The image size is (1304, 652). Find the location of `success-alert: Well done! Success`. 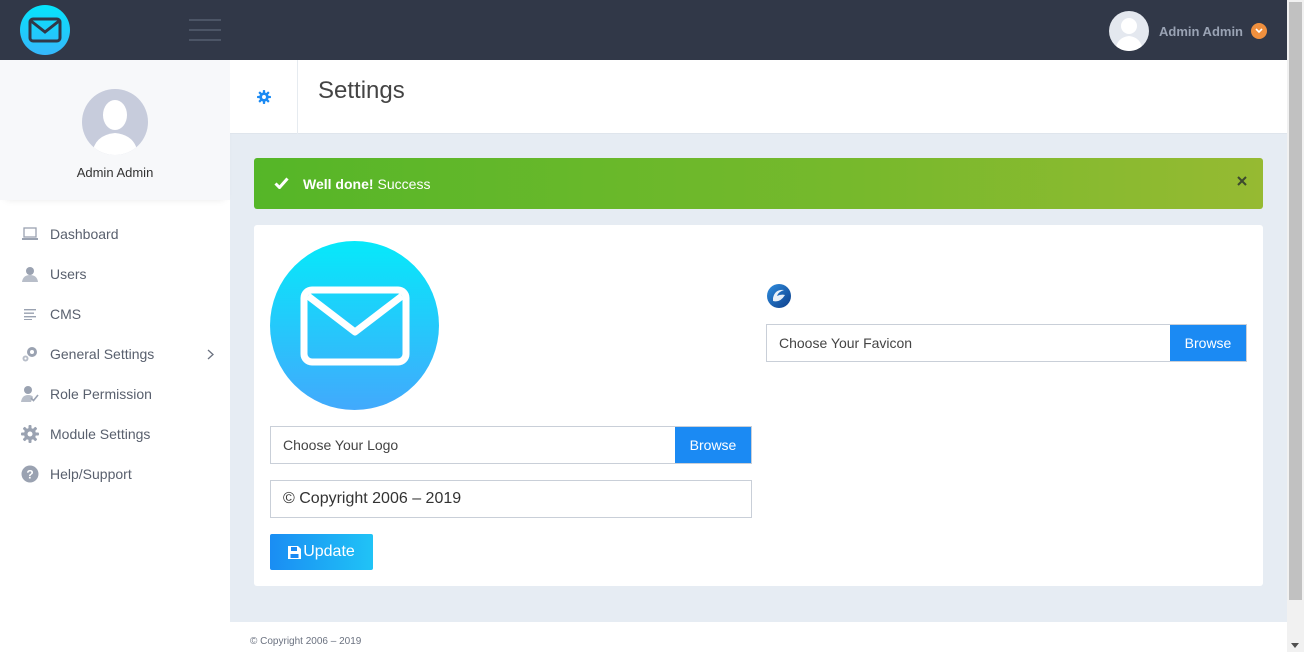

success-alert: Well done! Success is located at coordinates (758, 183).